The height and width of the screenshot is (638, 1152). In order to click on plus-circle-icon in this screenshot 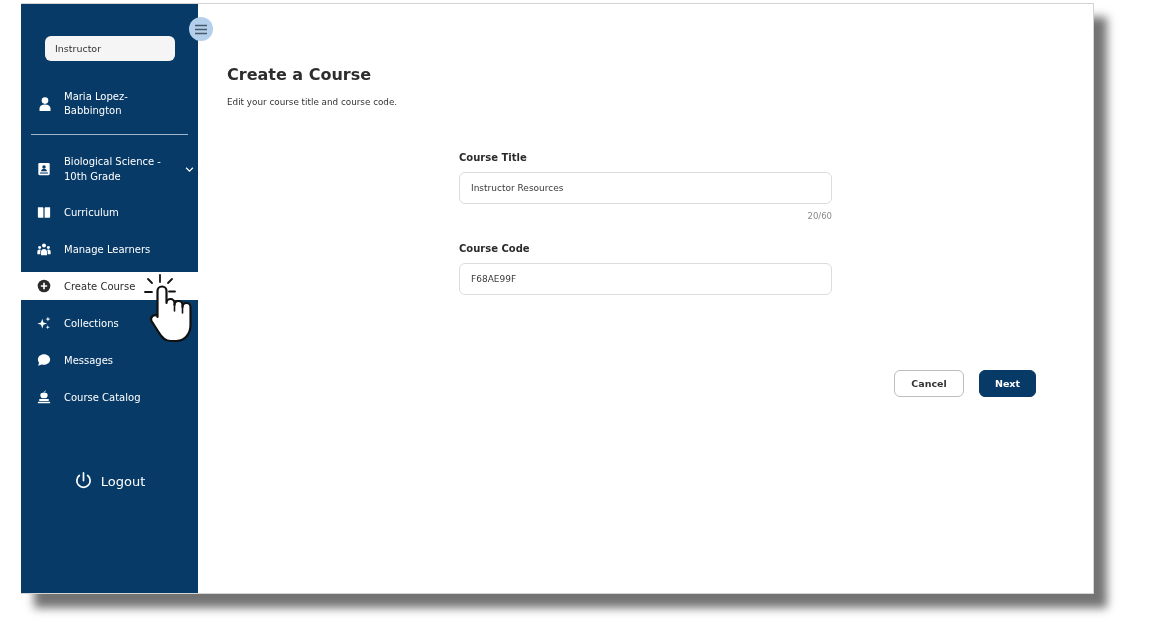, I will do `click(44, 286)`.